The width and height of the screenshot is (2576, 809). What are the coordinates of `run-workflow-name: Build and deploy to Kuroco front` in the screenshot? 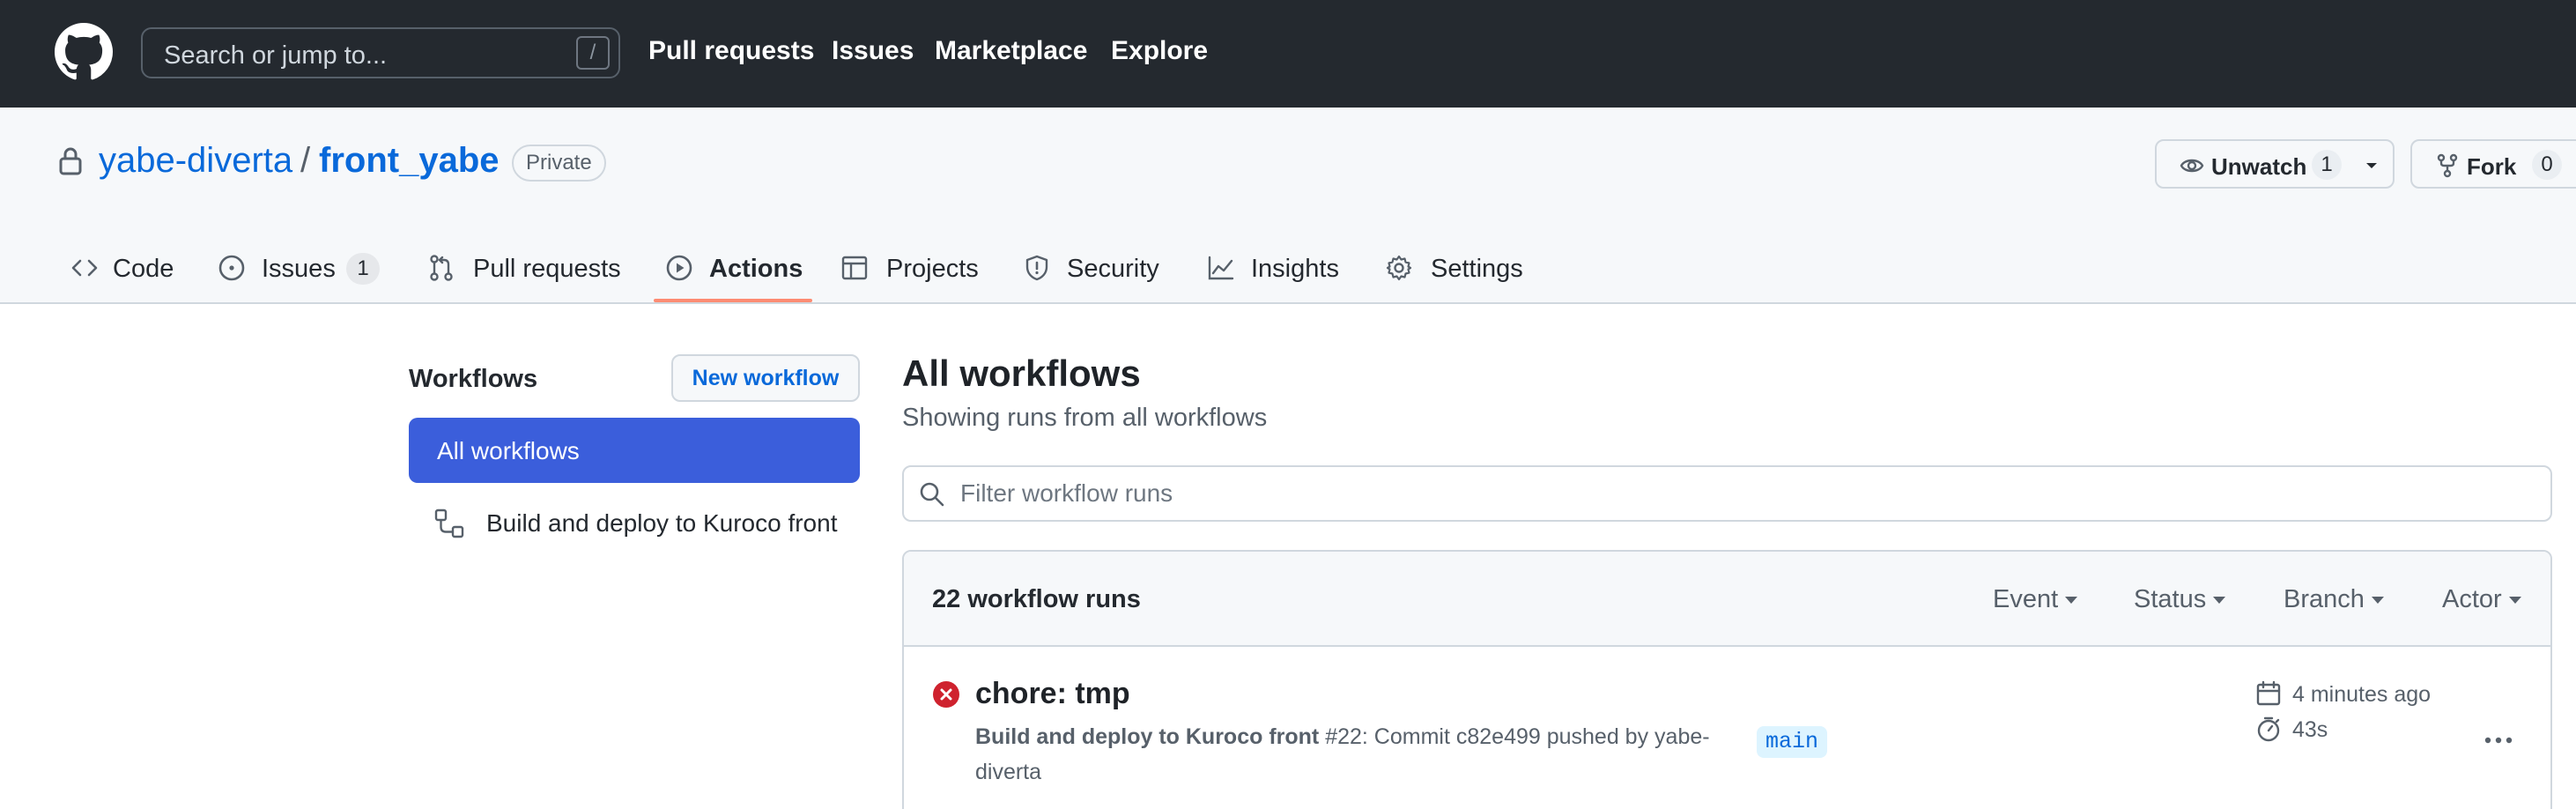 It's located at (1147, 736).